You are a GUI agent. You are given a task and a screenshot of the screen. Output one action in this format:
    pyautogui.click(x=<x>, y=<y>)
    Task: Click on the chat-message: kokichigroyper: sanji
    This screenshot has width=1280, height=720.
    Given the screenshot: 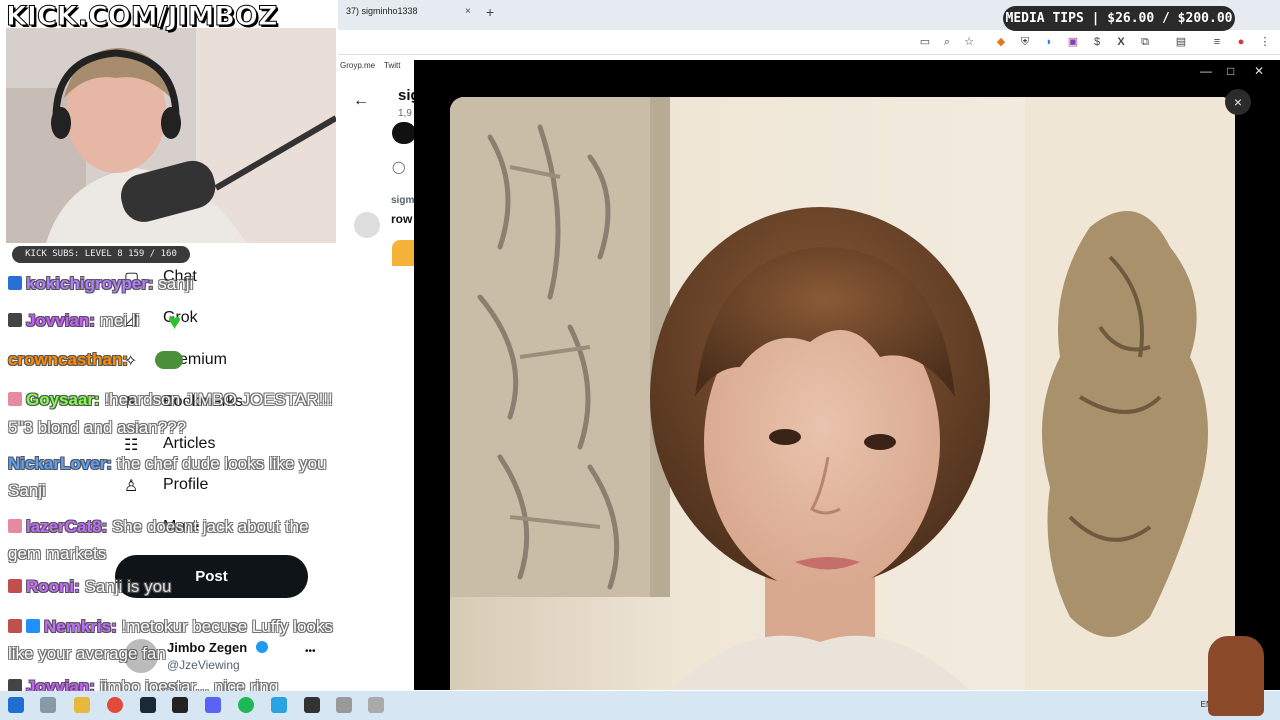 What is the action you would take?
    pyautogui.click(x=100, y=284)
    